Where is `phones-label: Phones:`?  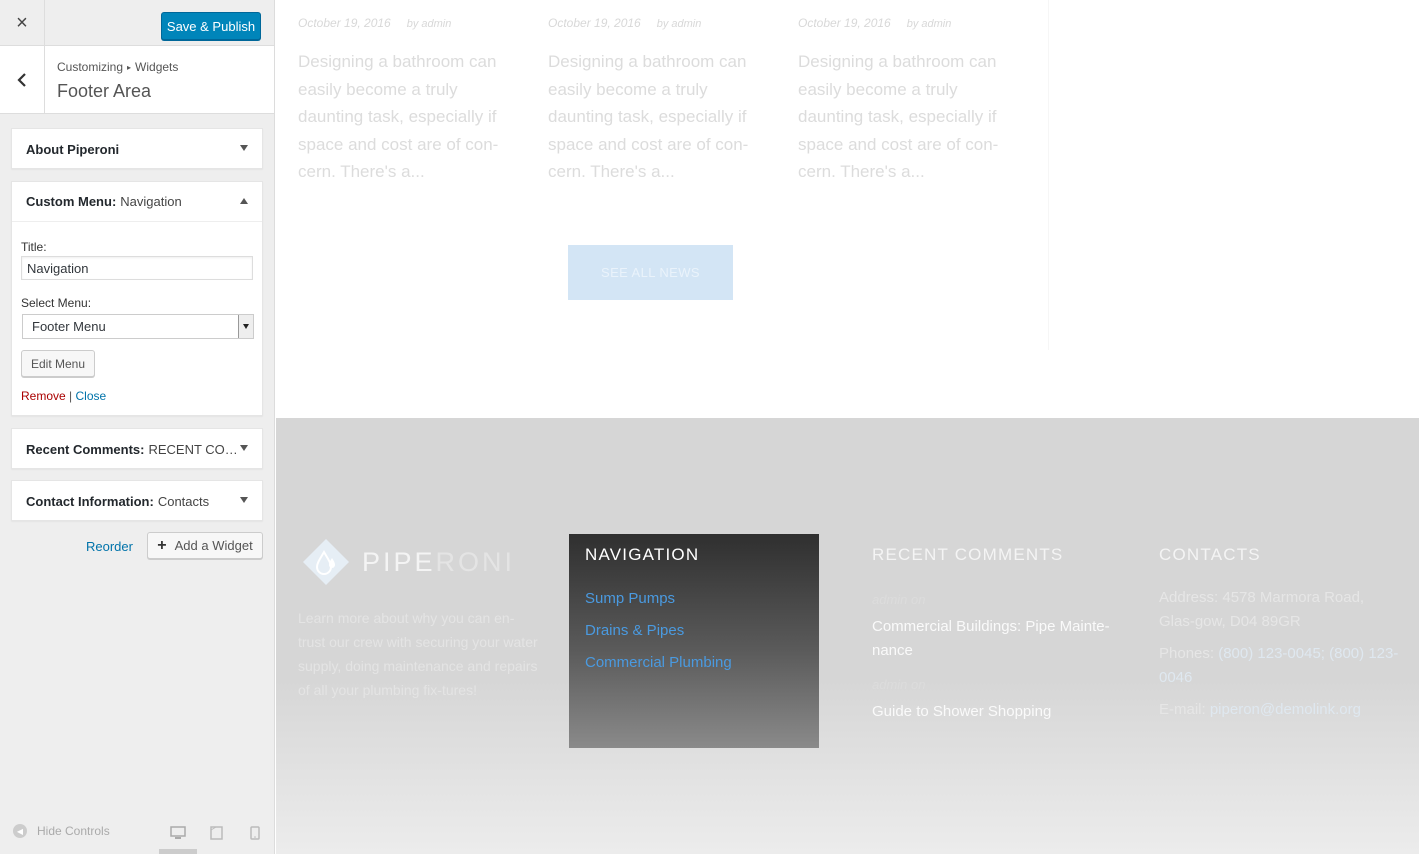
phones-label: Phones: is located at coordinates (1187, 653).